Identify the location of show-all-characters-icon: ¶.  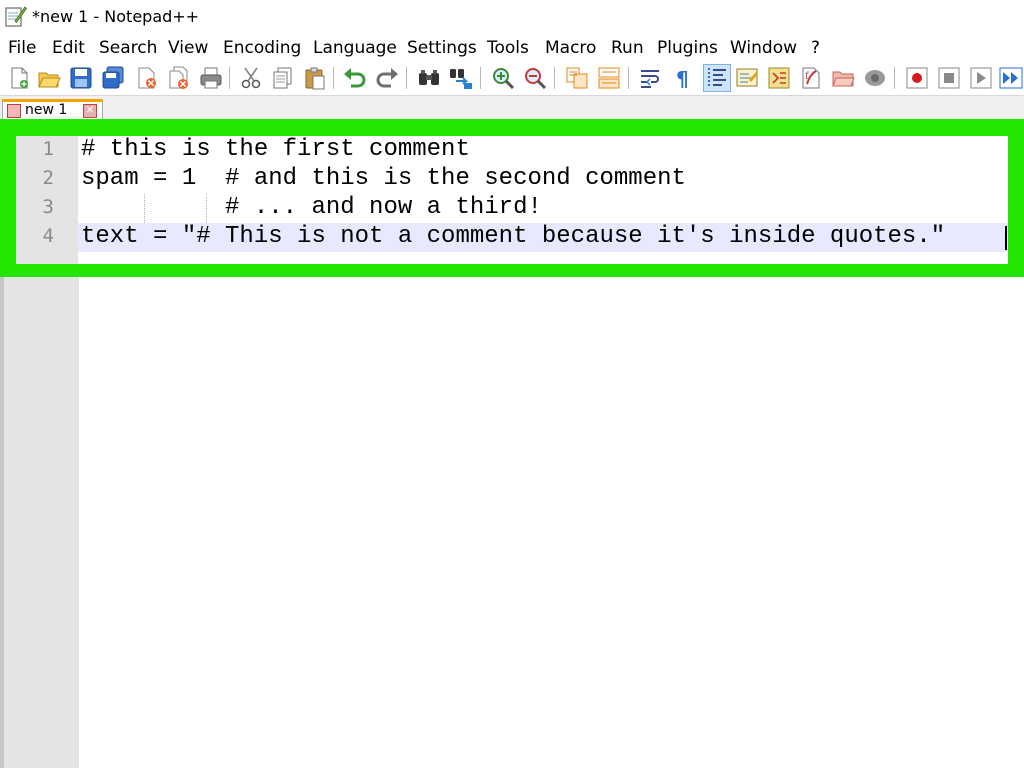
(683, 78).